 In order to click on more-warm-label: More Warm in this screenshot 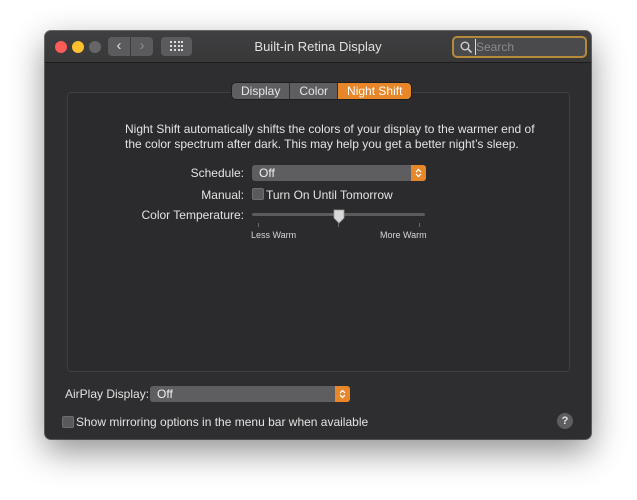, I will do `click(403, 235)`.